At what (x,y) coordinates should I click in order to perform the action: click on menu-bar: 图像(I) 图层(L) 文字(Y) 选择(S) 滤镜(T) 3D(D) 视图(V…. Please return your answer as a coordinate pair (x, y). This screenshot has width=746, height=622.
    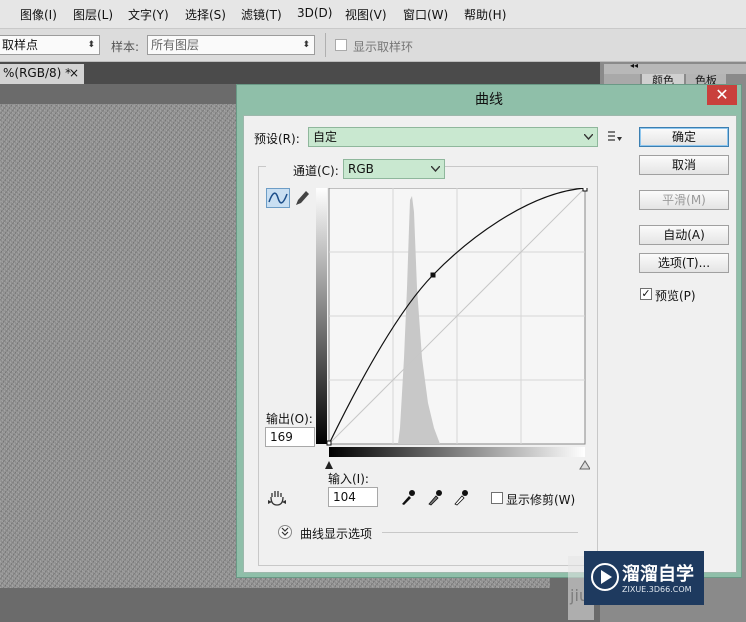
    Looking at the image, I should click on (373, 14).